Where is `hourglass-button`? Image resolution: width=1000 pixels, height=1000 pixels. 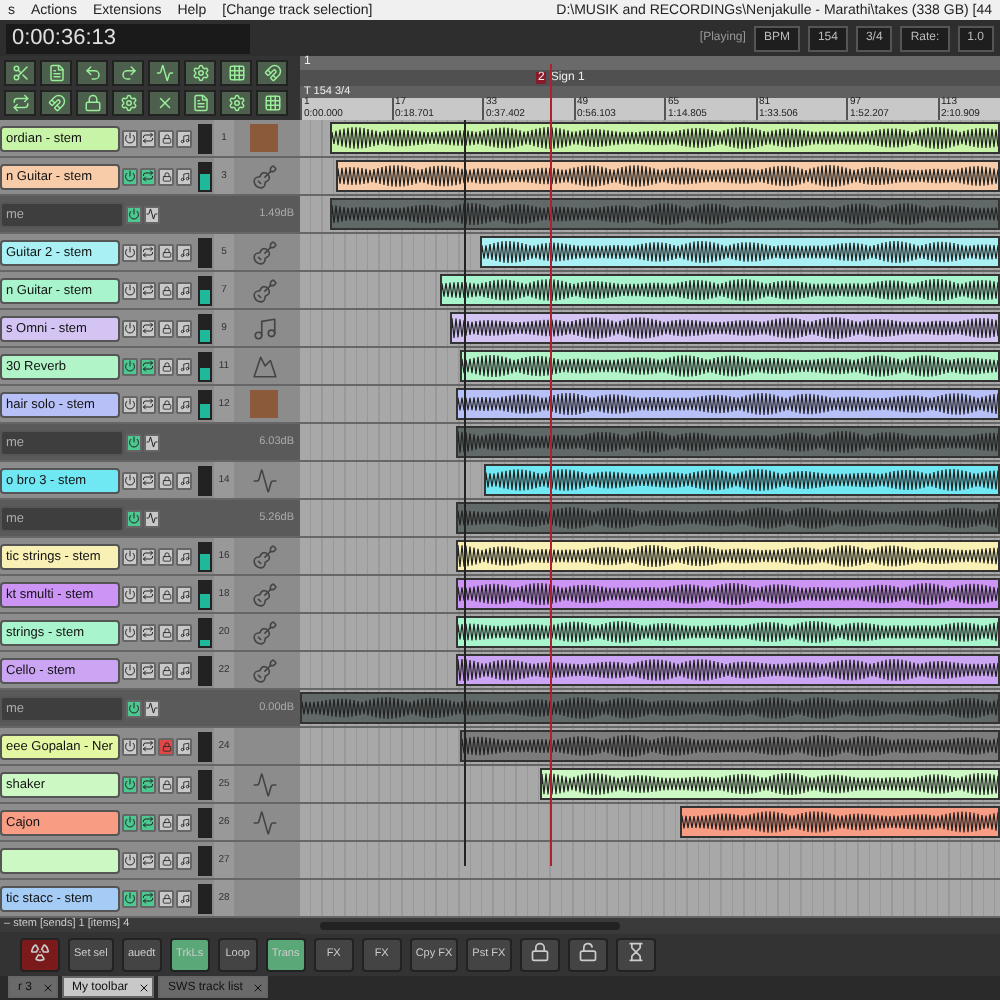
hourglass-button is located at coordinates (635, 954).